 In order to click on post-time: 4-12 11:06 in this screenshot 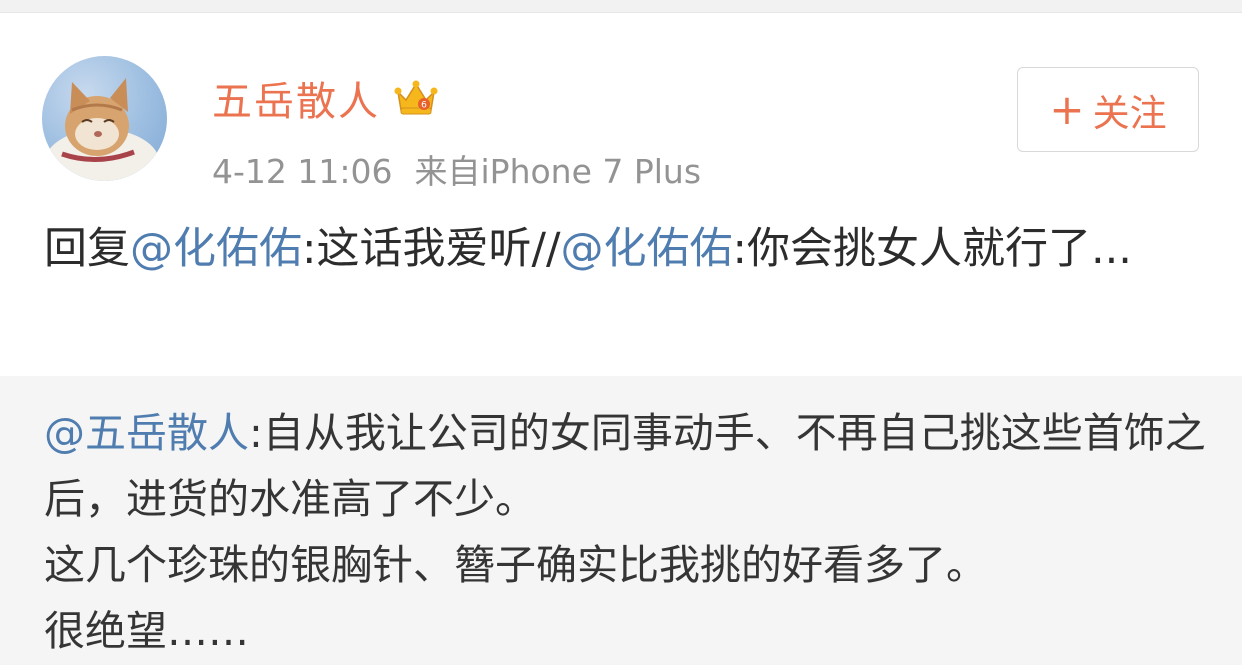, I will do `click(302, 171)`.